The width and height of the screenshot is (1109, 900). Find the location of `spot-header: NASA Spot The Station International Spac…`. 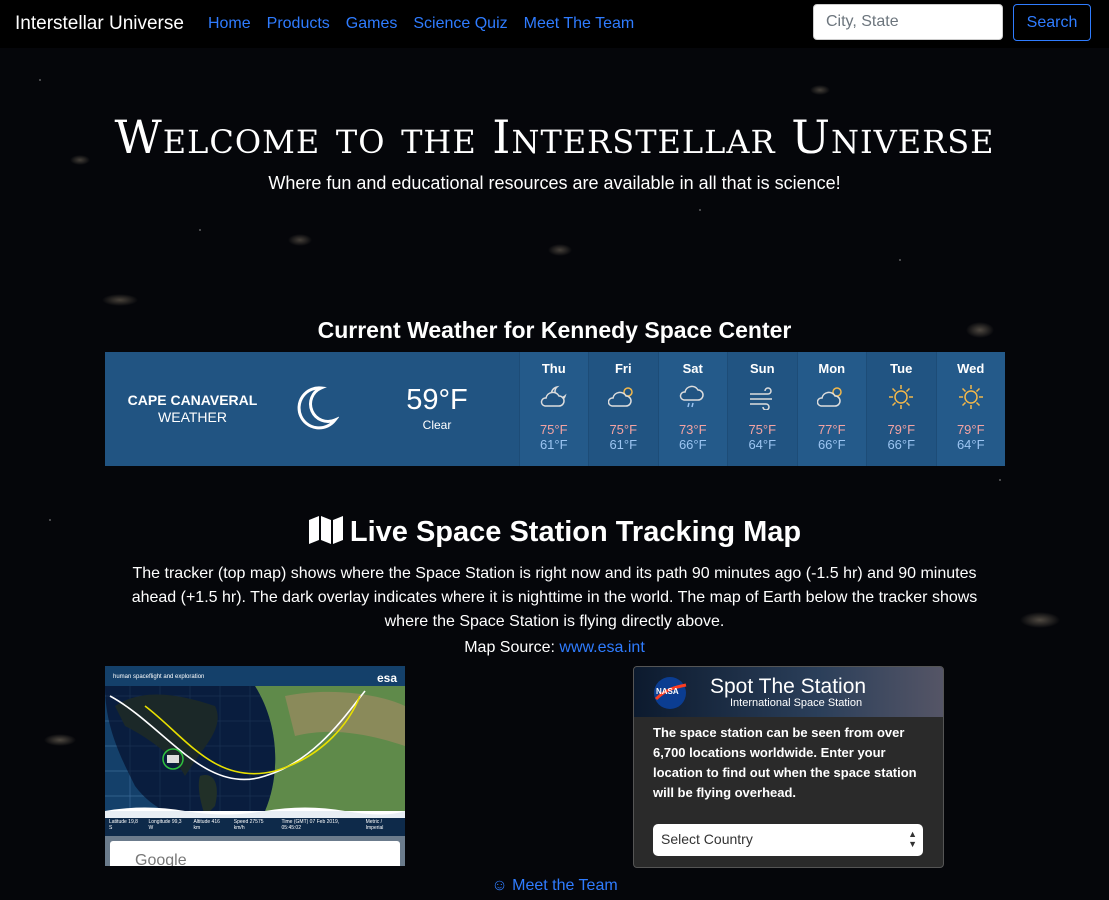

spot-header: NASA Spot The Station International Spac… is located at coordinates (788, 692).